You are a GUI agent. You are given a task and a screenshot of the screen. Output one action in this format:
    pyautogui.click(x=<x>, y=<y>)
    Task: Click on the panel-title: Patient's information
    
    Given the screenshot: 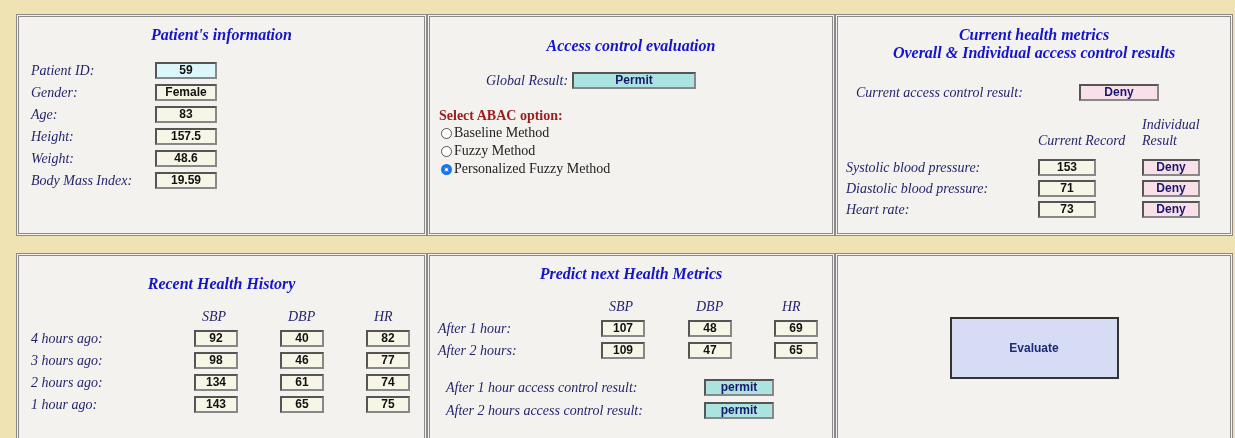 What is the action you would take?
    pyautogui.click(x=221, y=35)
    